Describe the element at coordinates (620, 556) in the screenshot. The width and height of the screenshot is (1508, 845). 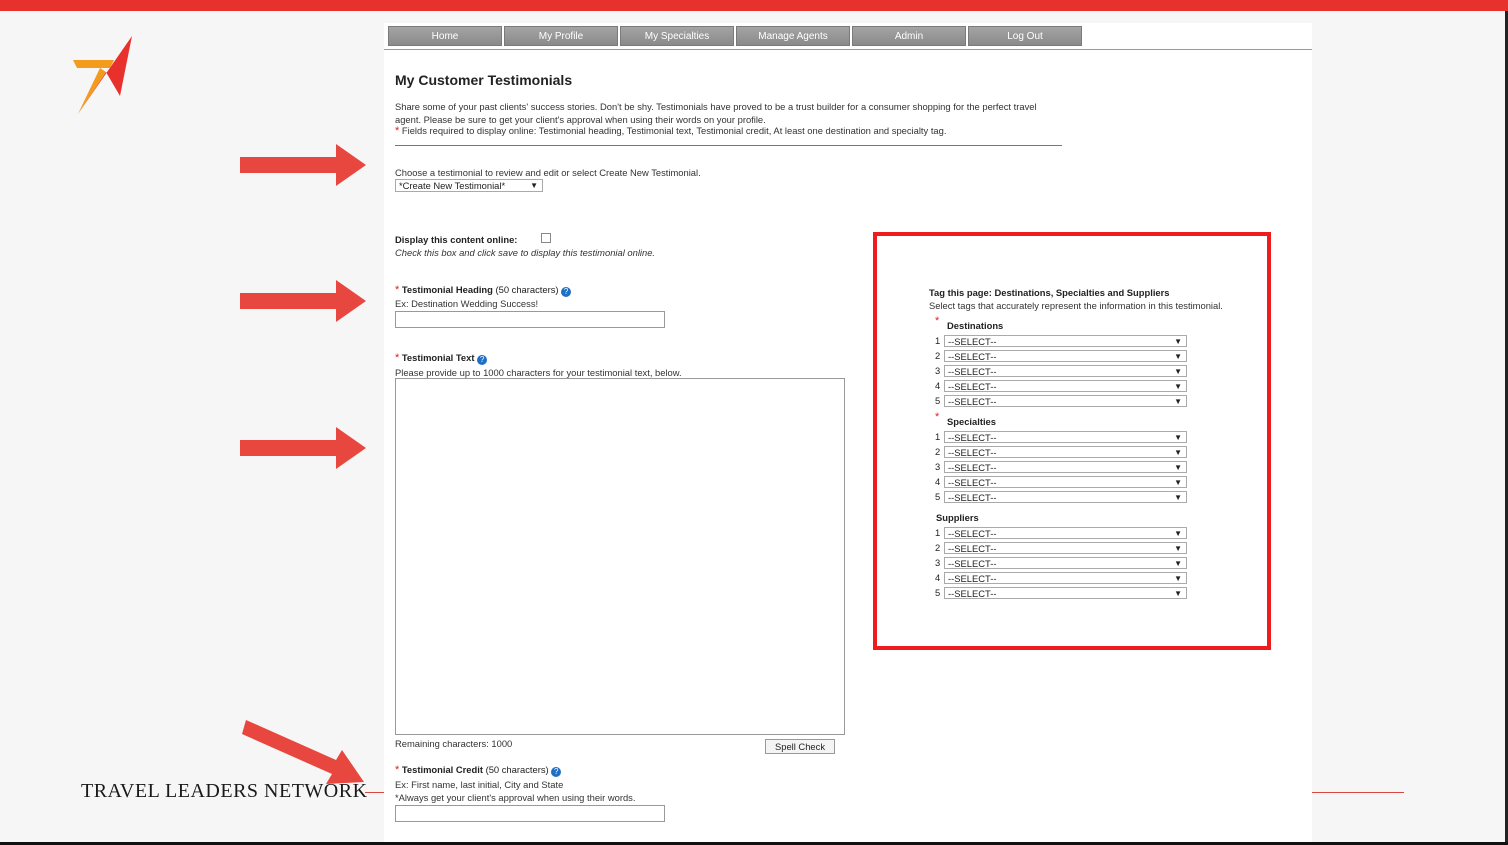
I see `testimonial-textarea` at that location.